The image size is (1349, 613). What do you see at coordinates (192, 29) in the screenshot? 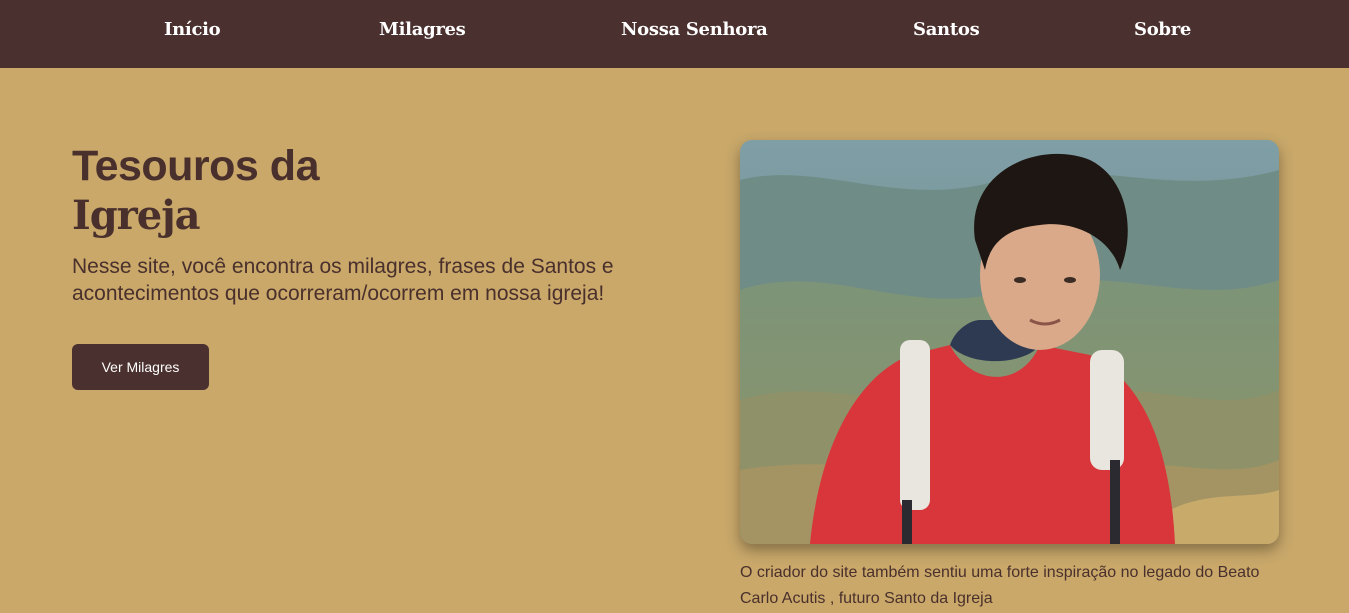
I see `nav-link-inicio: Início` at bounding box center [192, 29].